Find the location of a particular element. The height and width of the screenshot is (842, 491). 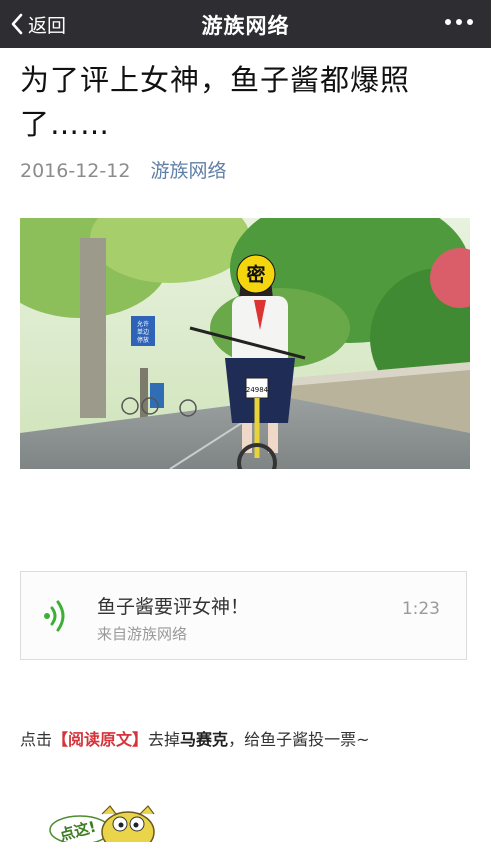

account-name-link: 游族网络 is located at coordinates (188, 171).